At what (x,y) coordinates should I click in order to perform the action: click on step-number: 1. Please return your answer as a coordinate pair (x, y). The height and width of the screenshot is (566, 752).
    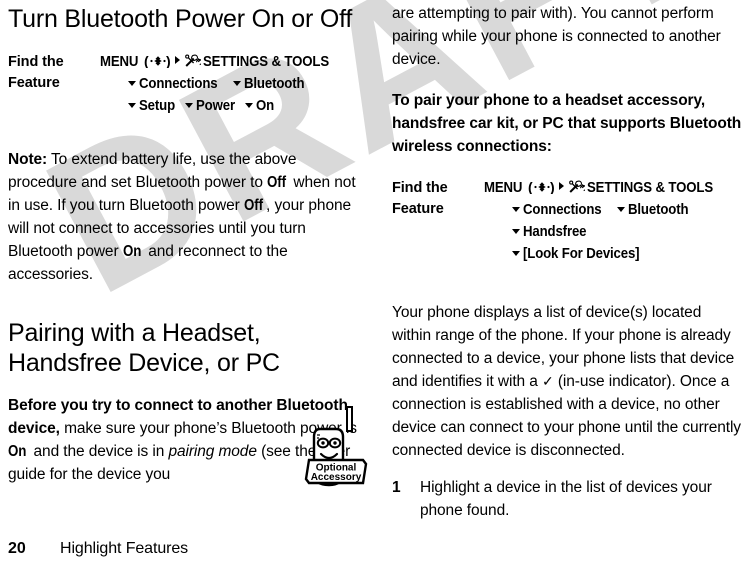
    Looking at the image, I should click on (396, 487).